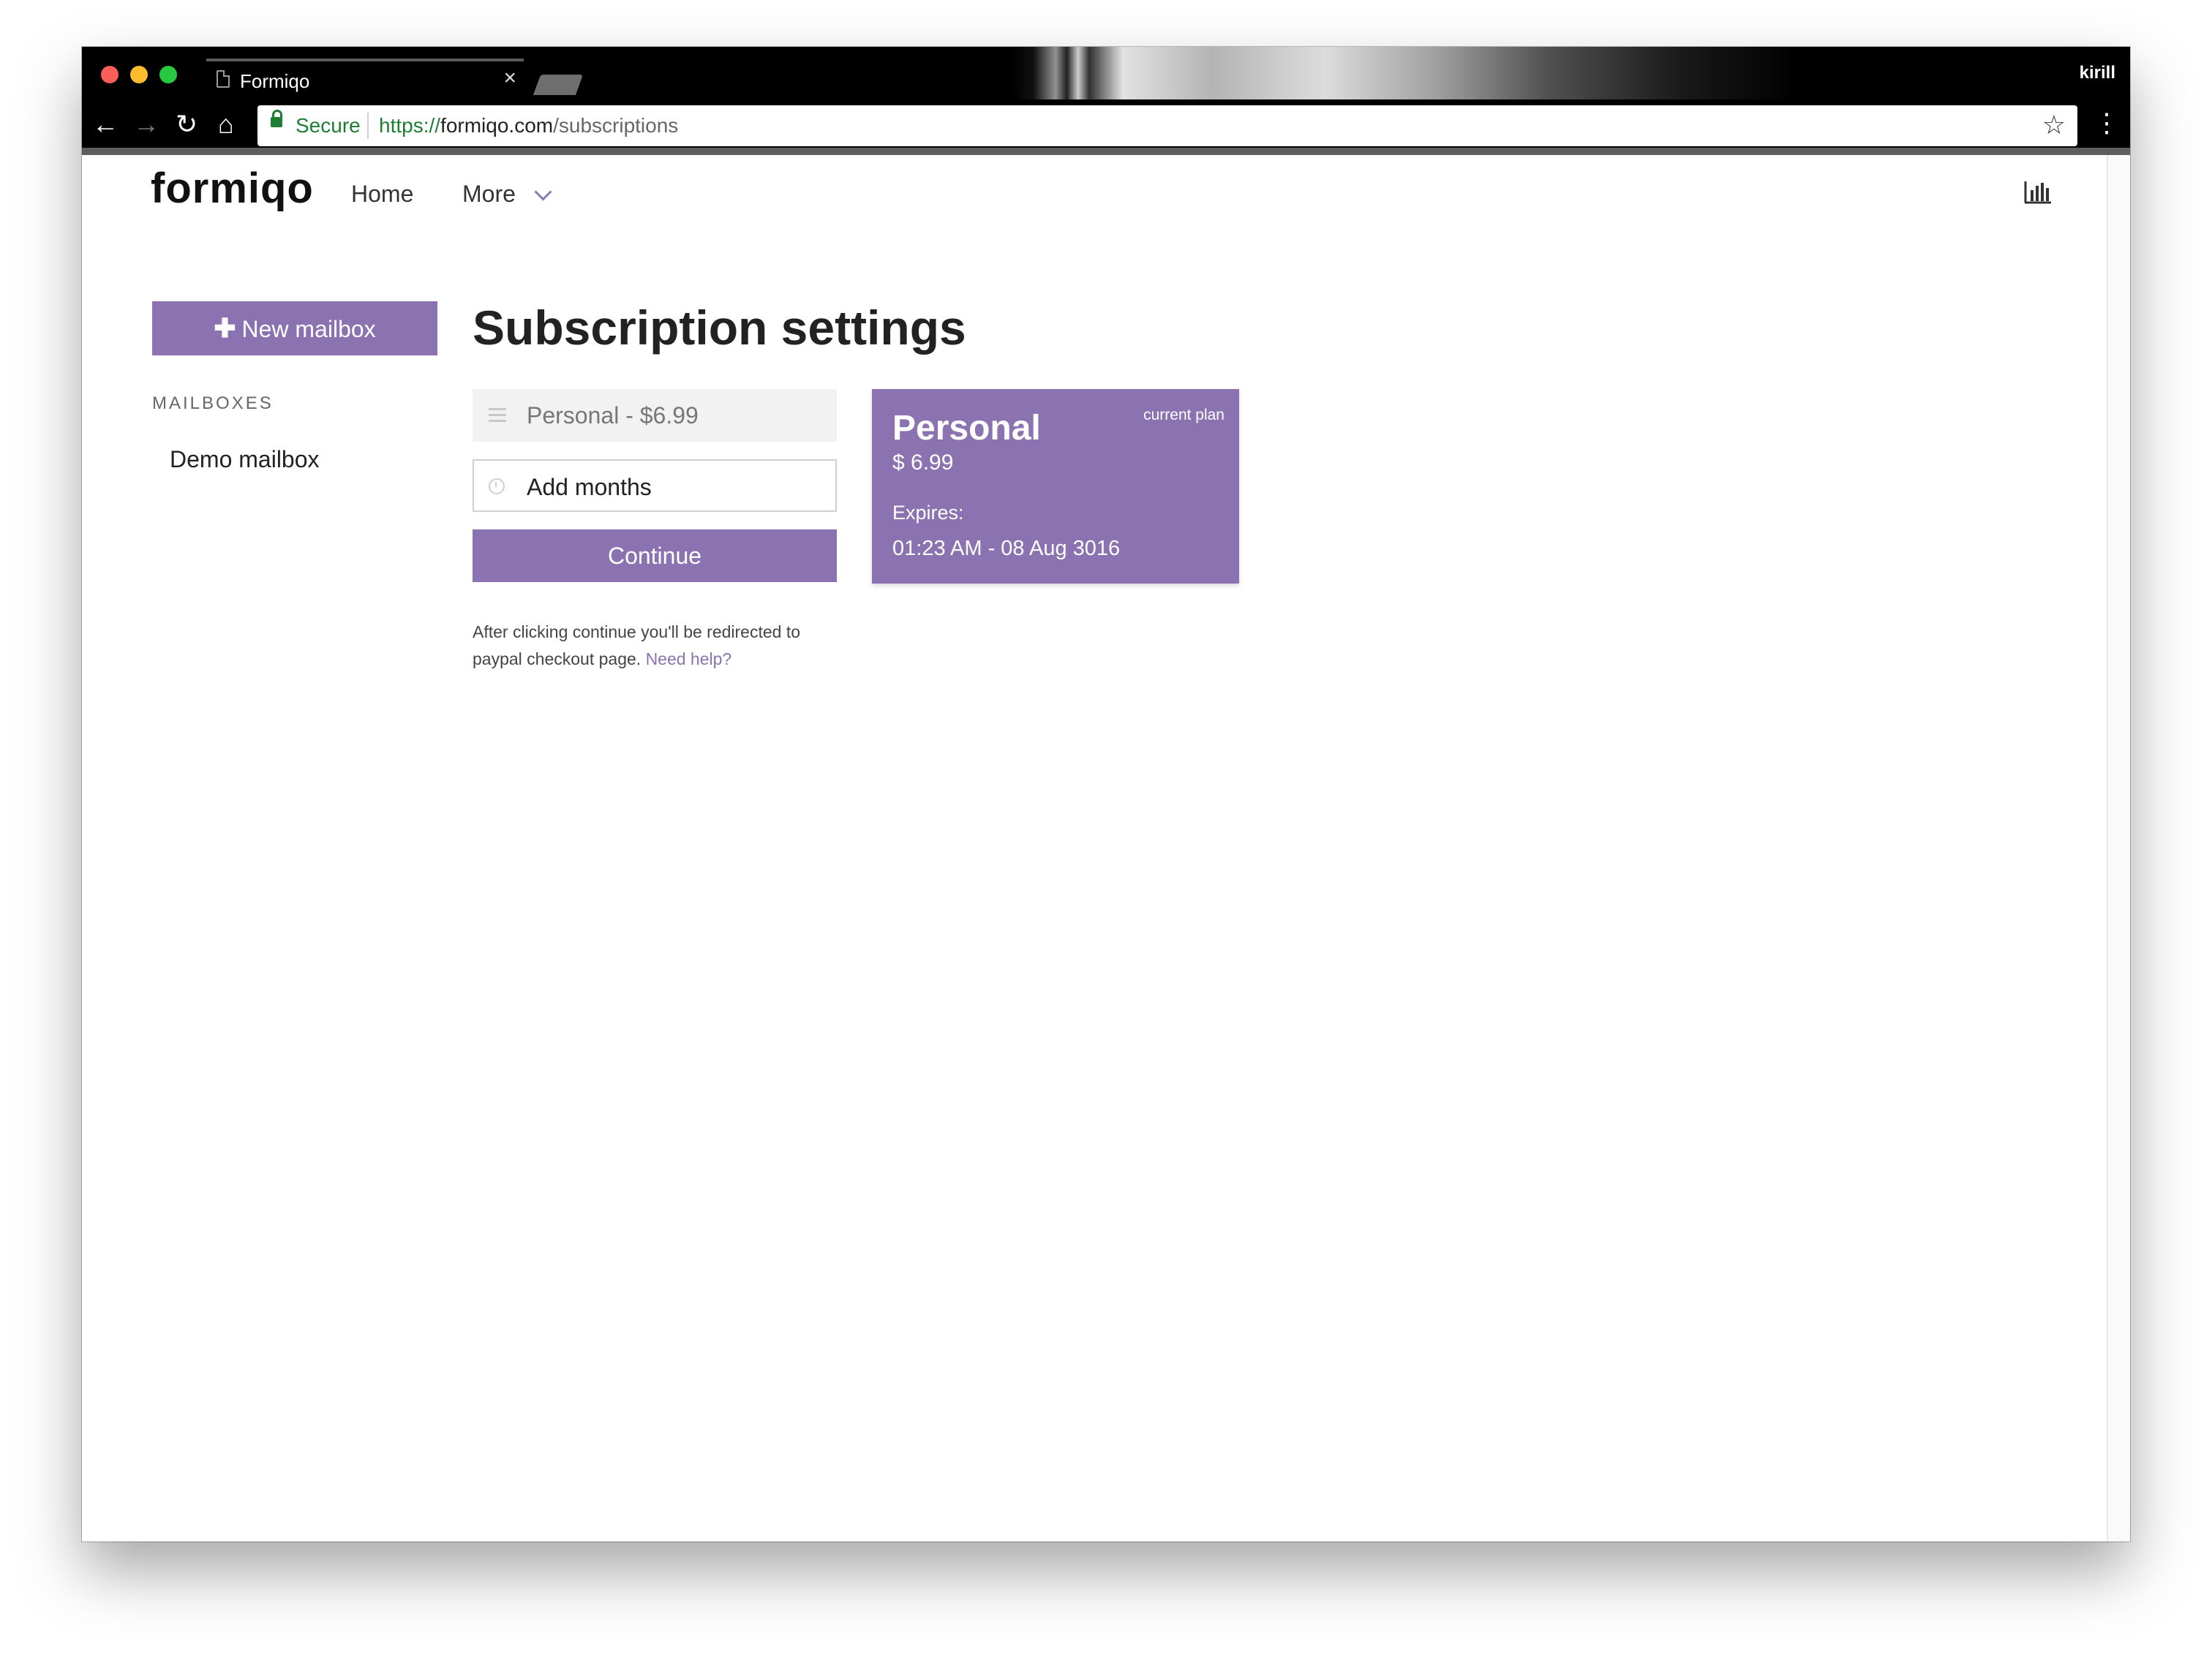 Image resolution: width=2212 pixels, height=1660 pixels. What do you see at coordinates (276, 118) in the screenshot?
I see `lock-icon` at bounding box center [276, 118].